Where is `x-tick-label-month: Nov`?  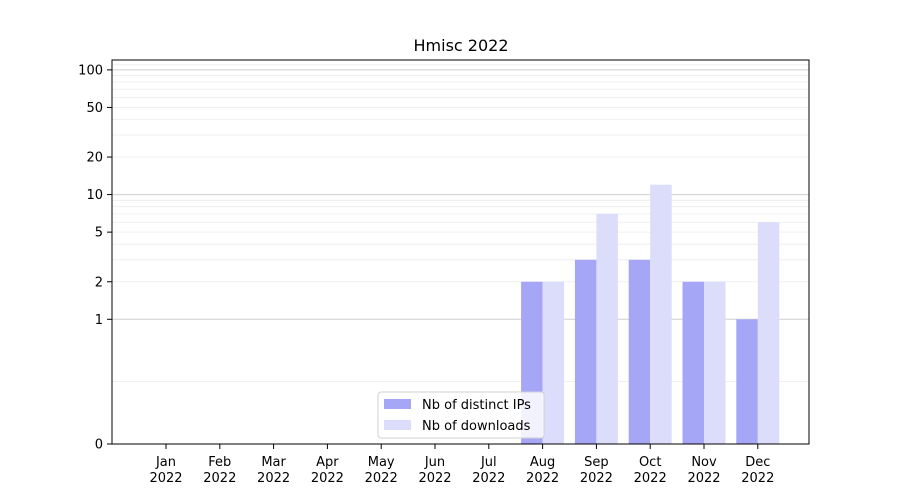 x-tick-label-month: Nov is located at coordinates (704, 462).